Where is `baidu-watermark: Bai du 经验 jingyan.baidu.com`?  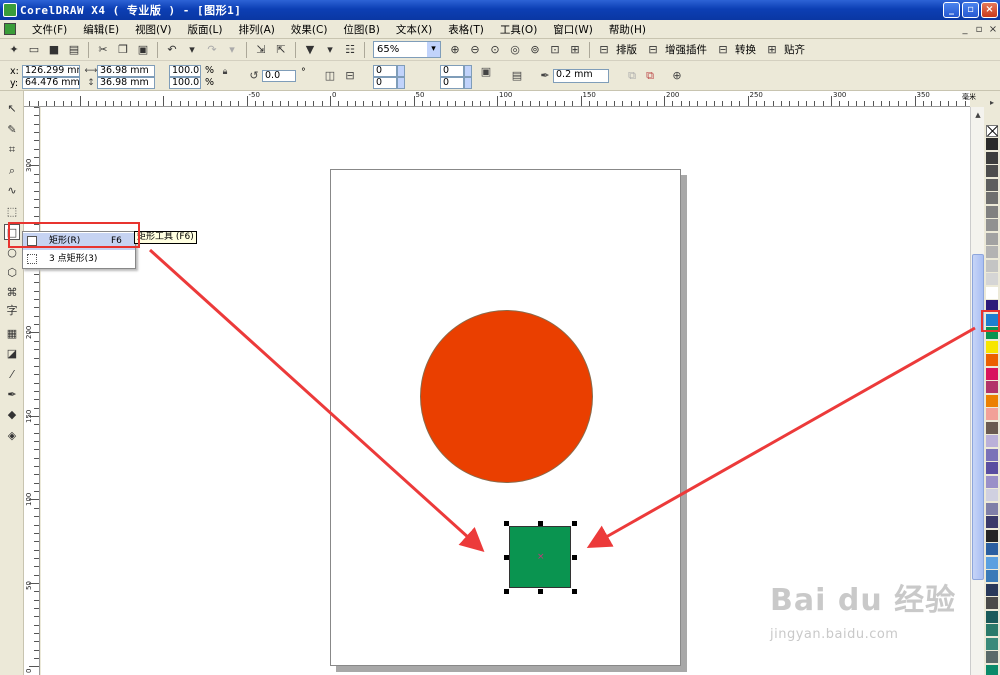
baidu-watermark: Bai du 经验 jingyan.baidu.com is located at coordinates (863, 608).